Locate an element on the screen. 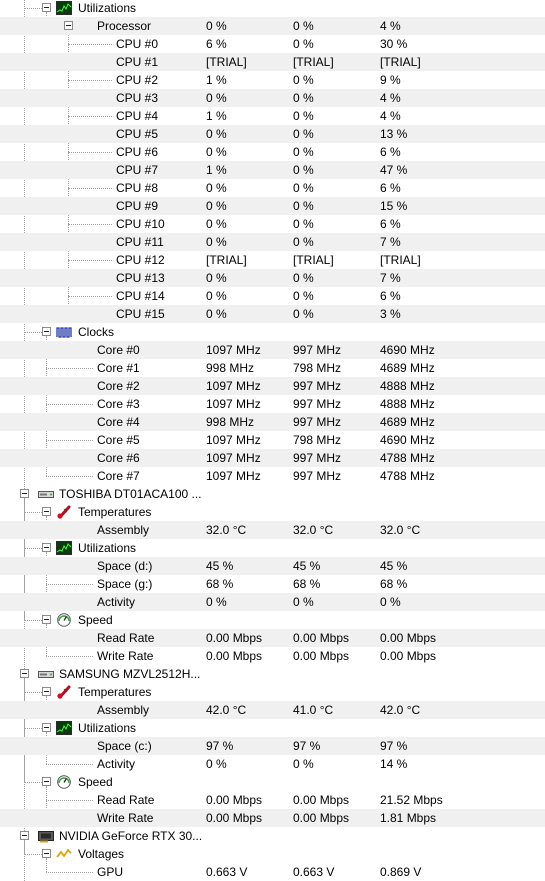 The height and width of the screenshot is (881, 545). minimum-value: 0.00 Mbps is located at coordinates (321, 638).